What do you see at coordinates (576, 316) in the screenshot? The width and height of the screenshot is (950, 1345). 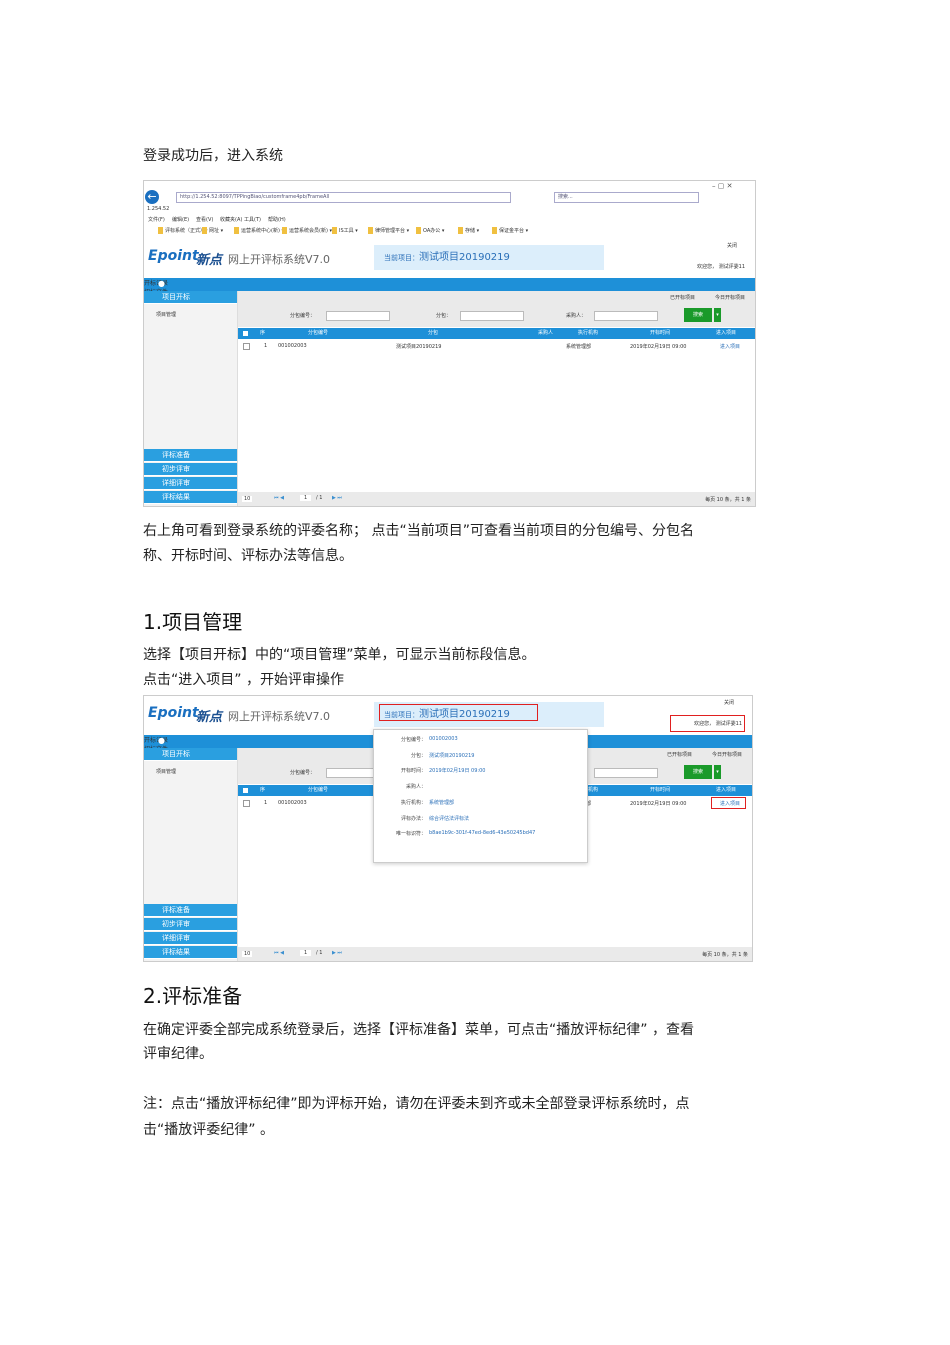 I see `label-buyer: 采购人：` at bounding box center [576, 316].